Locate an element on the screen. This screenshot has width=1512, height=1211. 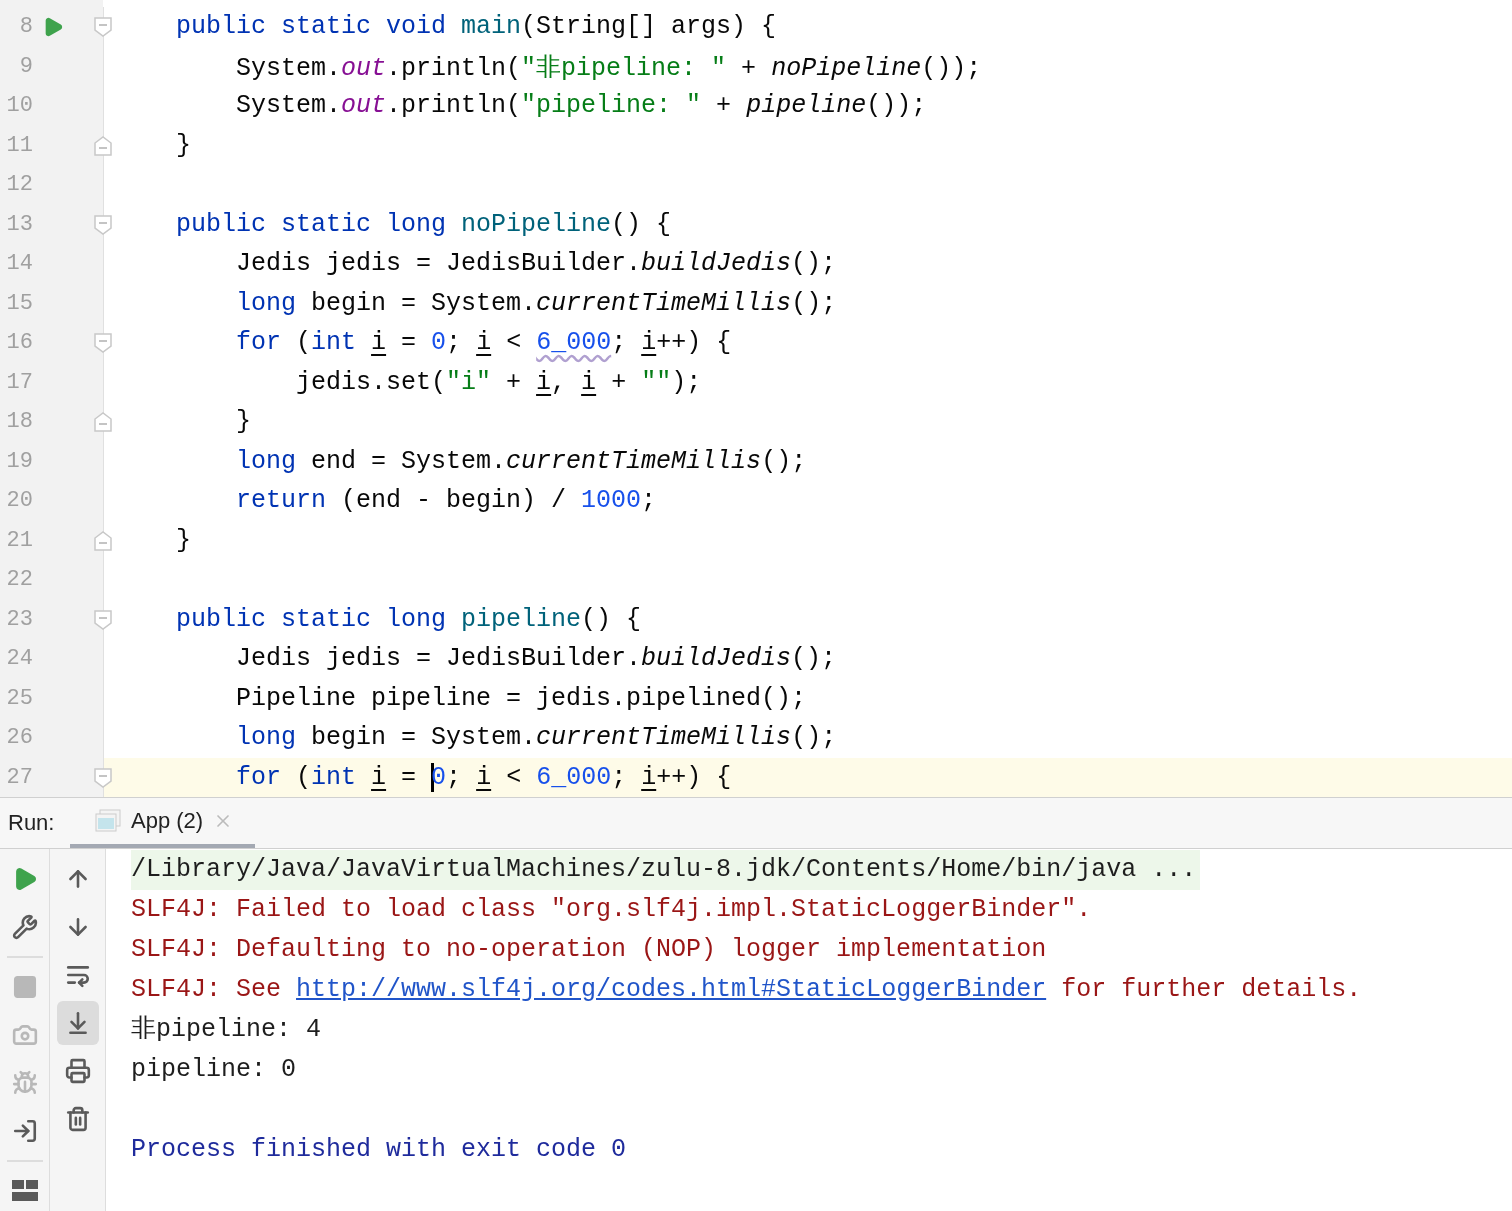
run-label: Run: is located at coordinates (31, 823).